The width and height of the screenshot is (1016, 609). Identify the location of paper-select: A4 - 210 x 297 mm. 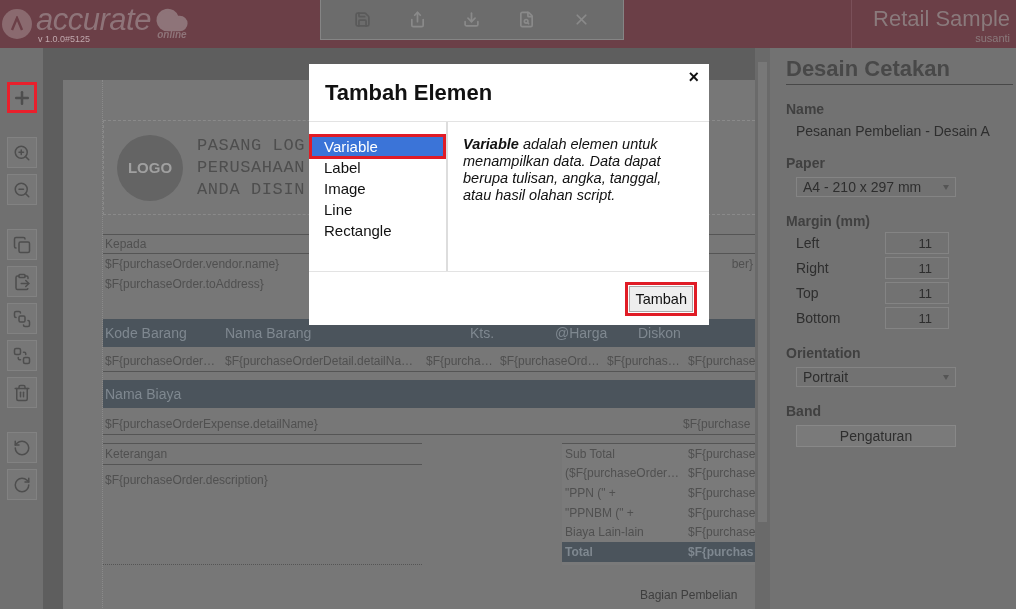
(876, 187).